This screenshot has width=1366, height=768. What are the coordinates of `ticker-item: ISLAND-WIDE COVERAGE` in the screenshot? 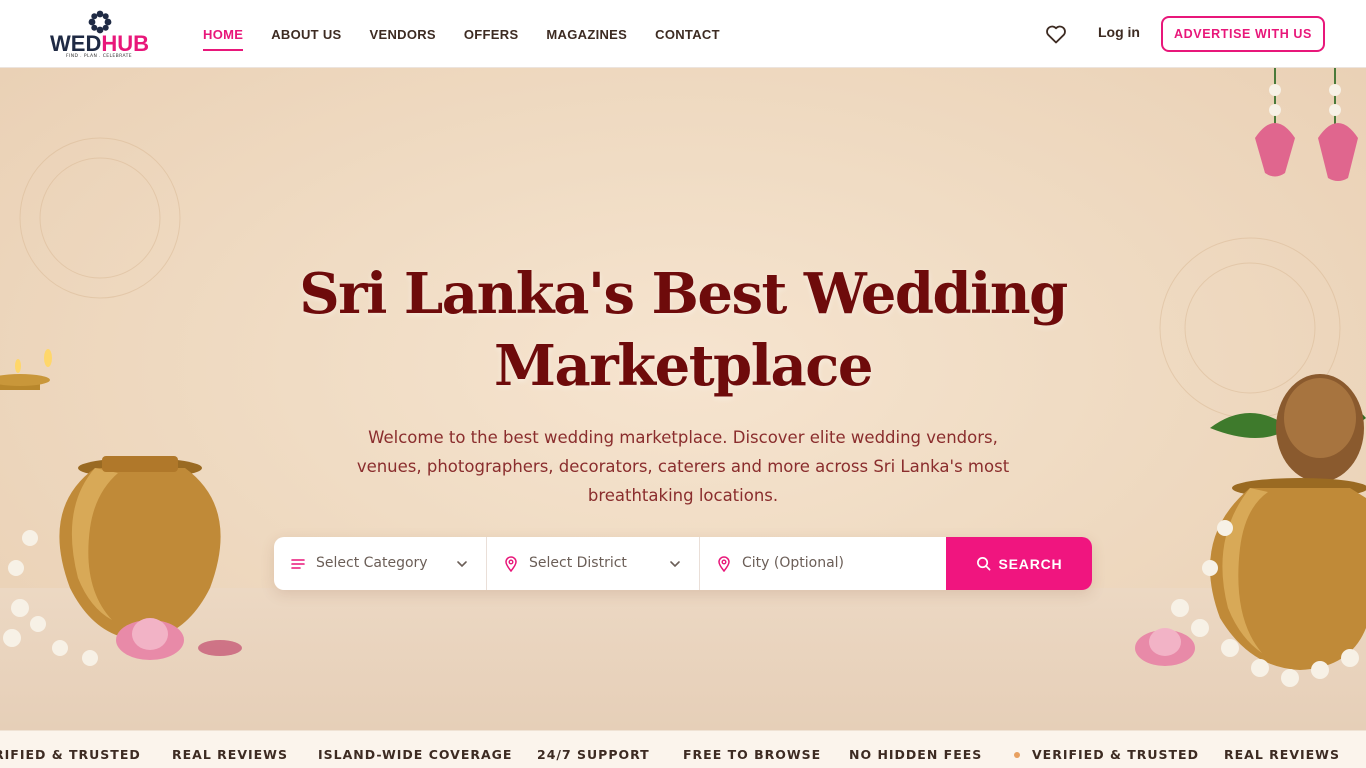 It's located at (415, 754).